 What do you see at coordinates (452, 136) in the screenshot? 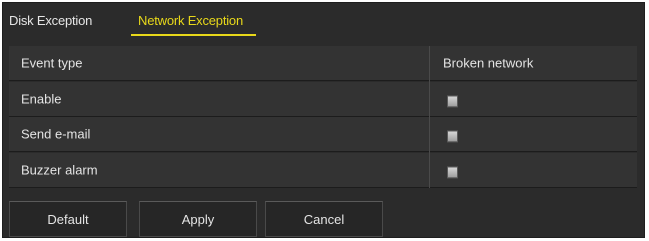
I see `send-email-checkbox` at bounding box center [452, 136].